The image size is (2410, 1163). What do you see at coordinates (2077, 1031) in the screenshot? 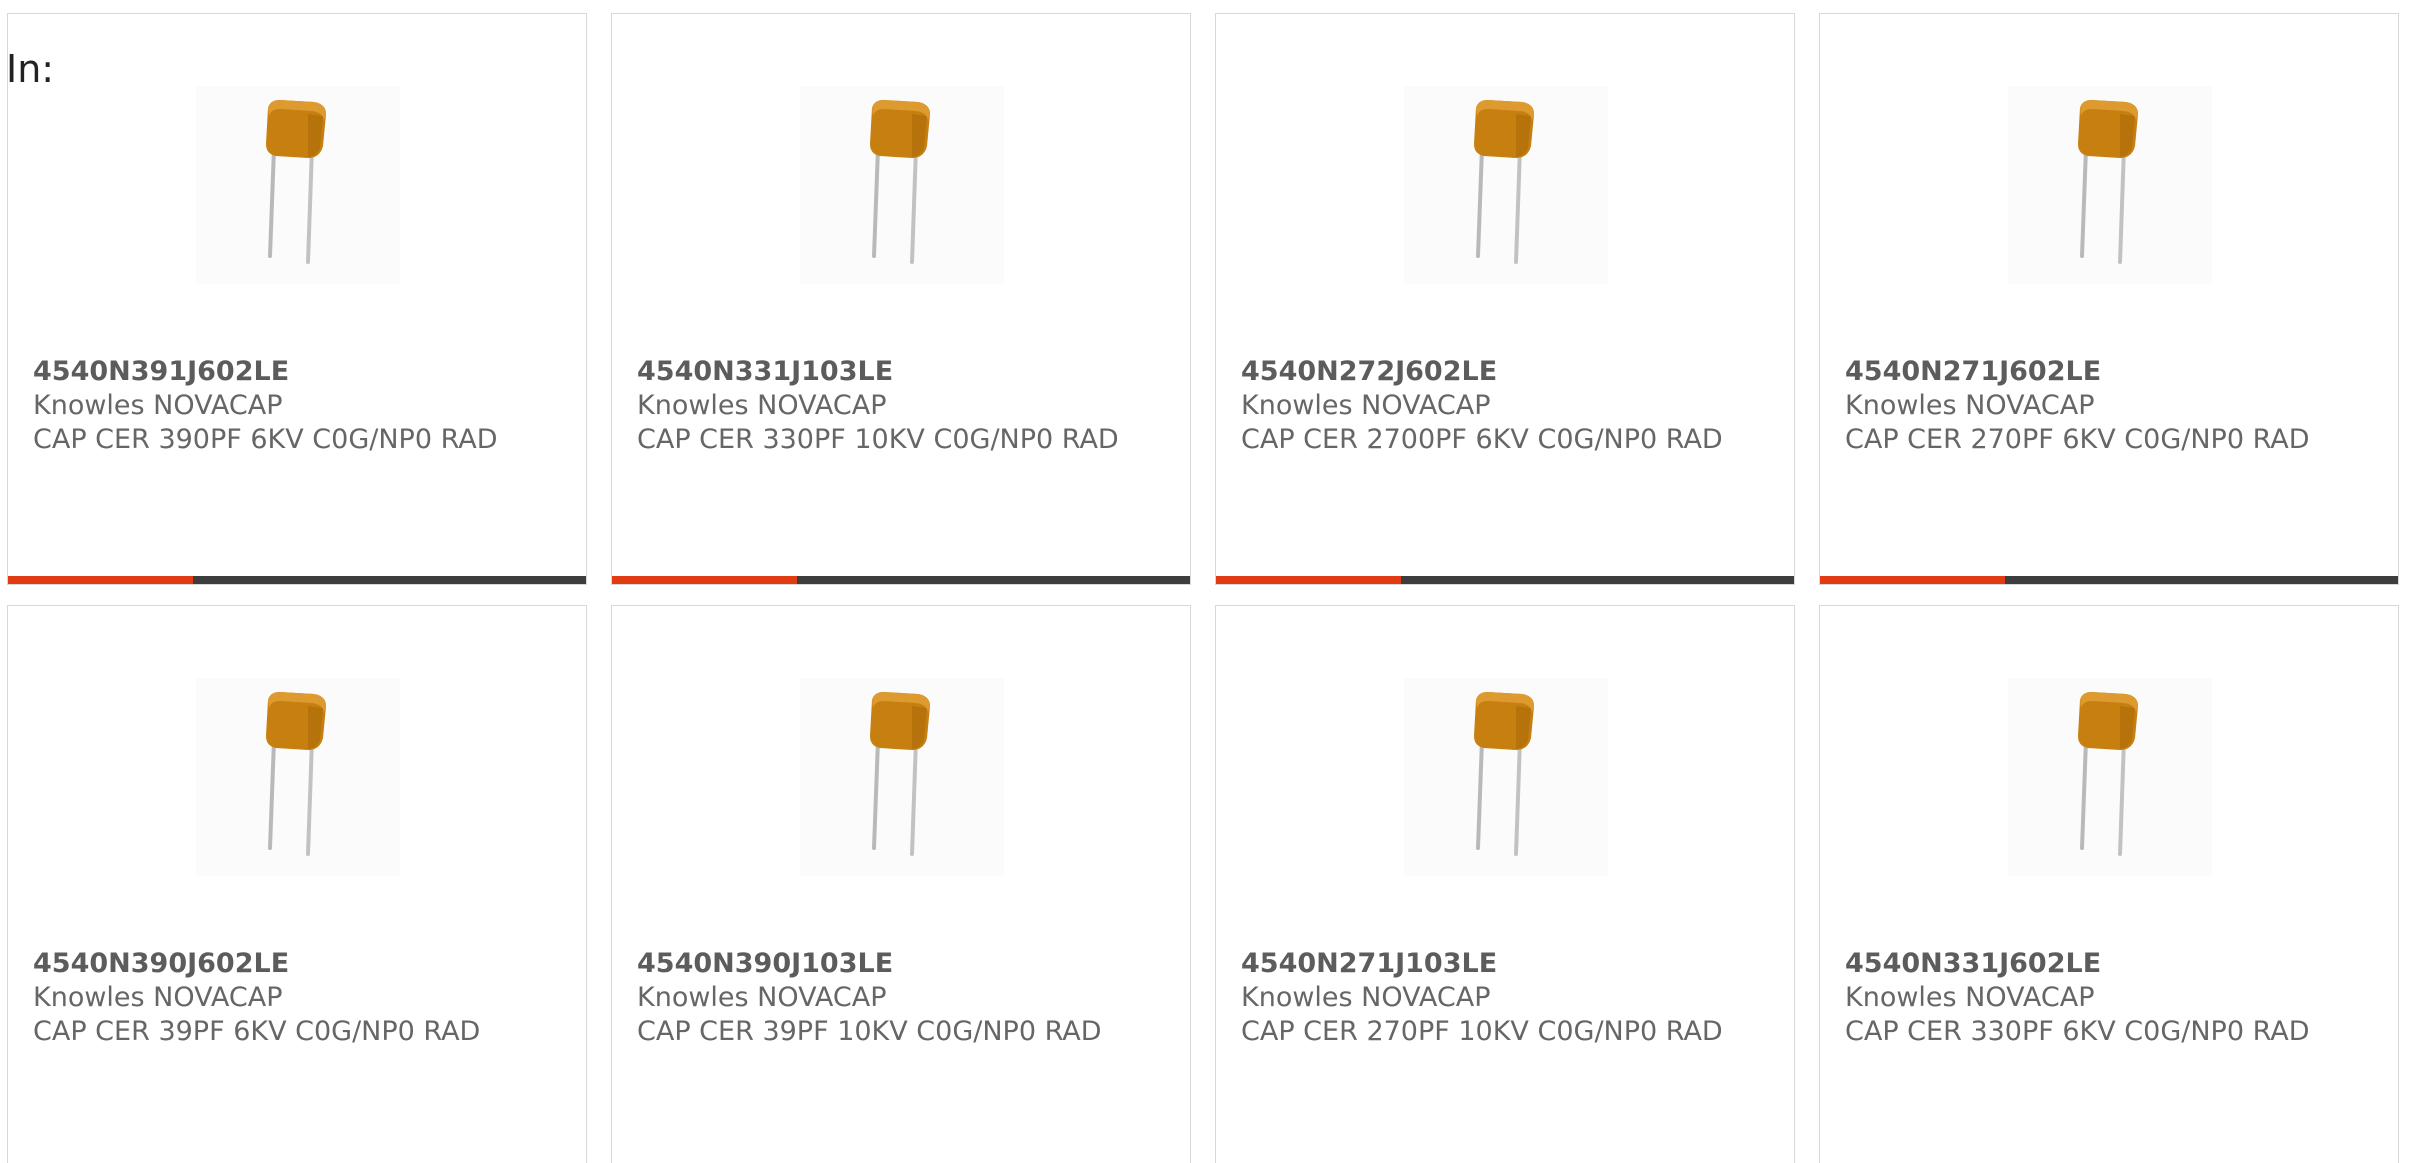
I see `product-description: CAP CER 330PF 6KV C0G/NP0 RAD` at bounding box center [2077, 1031].